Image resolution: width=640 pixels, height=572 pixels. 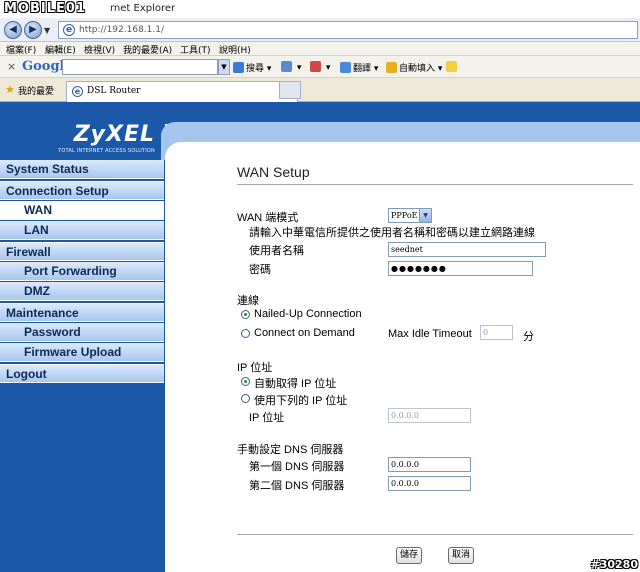 I want to click on sidebar-item-logout: Logout, so click(x=82, y=373).